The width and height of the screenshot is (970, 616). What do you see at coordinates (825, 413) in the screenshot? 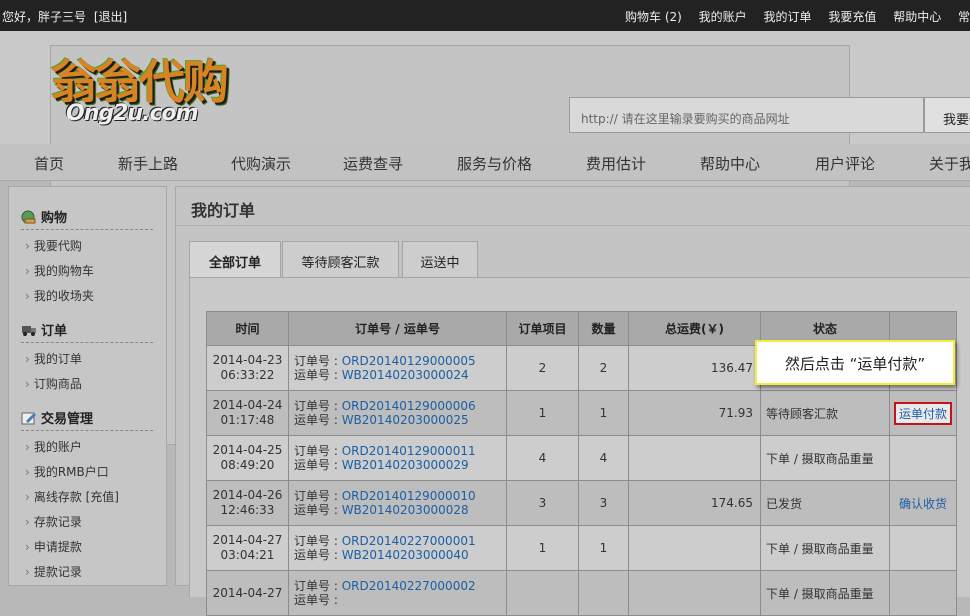
I see `cell-status: 等待顾客汇款` at bounding box center [825, 413].